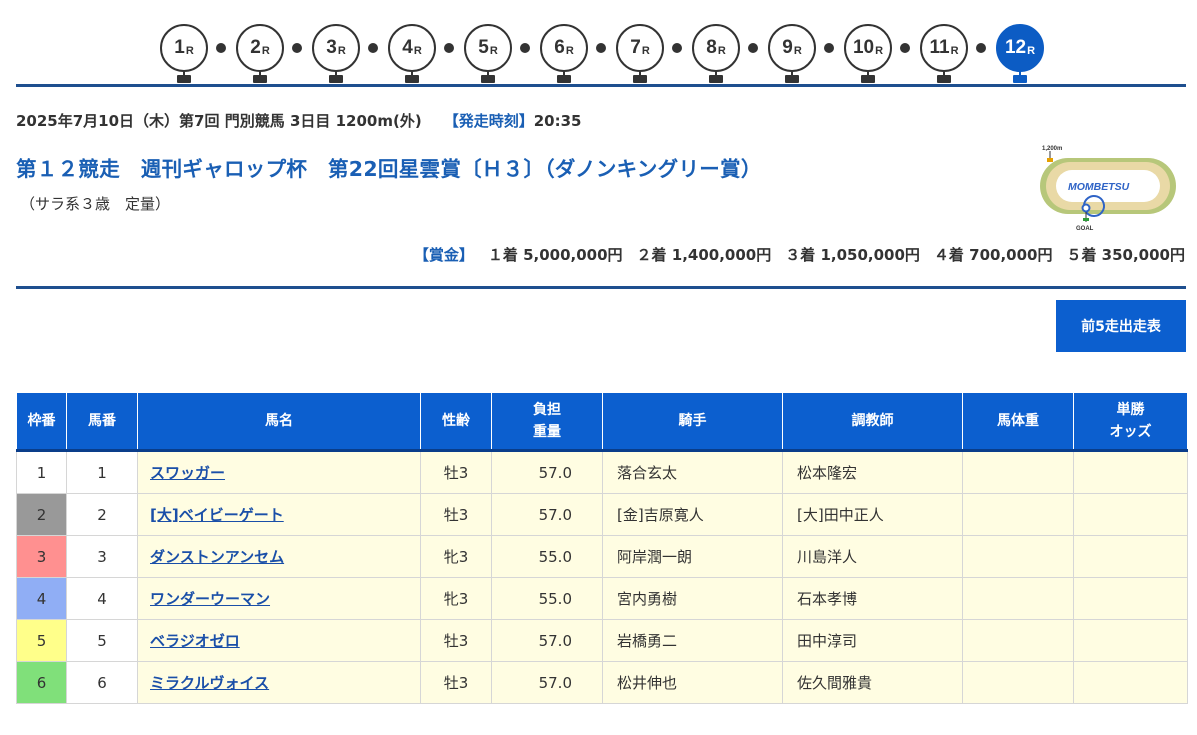 This screenshot has width=1197, height=735. Describe the element at coordinates (692, 682) in the screenshot. I see `jockey-cell: 松井伸也` at that location.